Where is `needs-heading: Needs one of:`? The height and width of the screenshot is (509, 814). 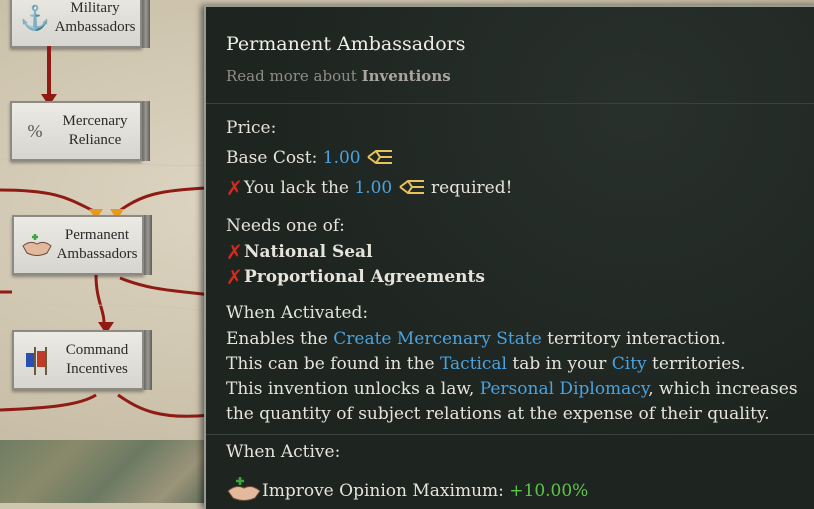 needs-heading: Needs one of: is located at coordinates (285, 226).